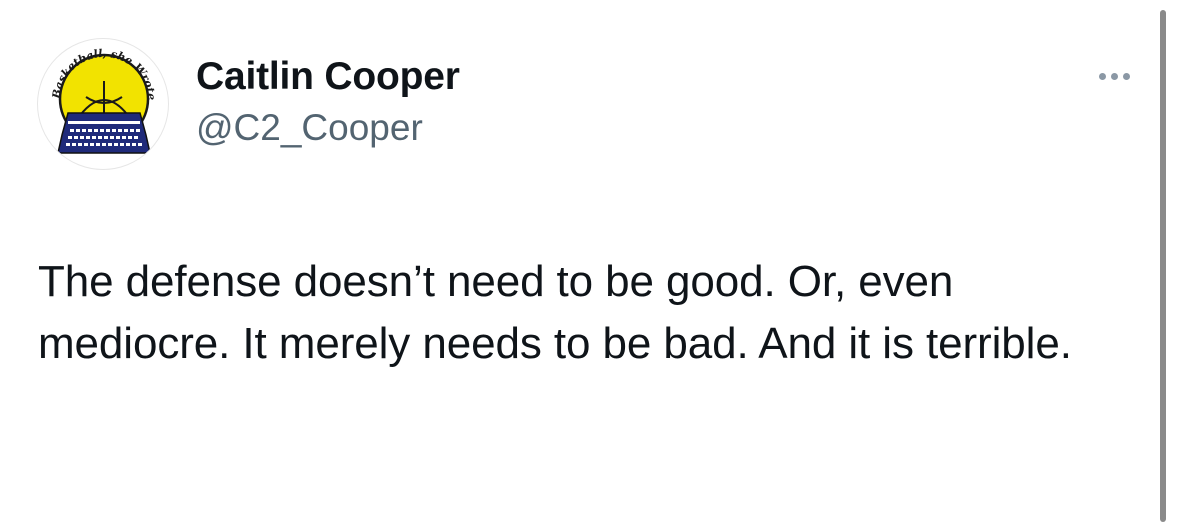 The image size is (1179, 522). I want to click on scrollbar, so click(1163, 266).